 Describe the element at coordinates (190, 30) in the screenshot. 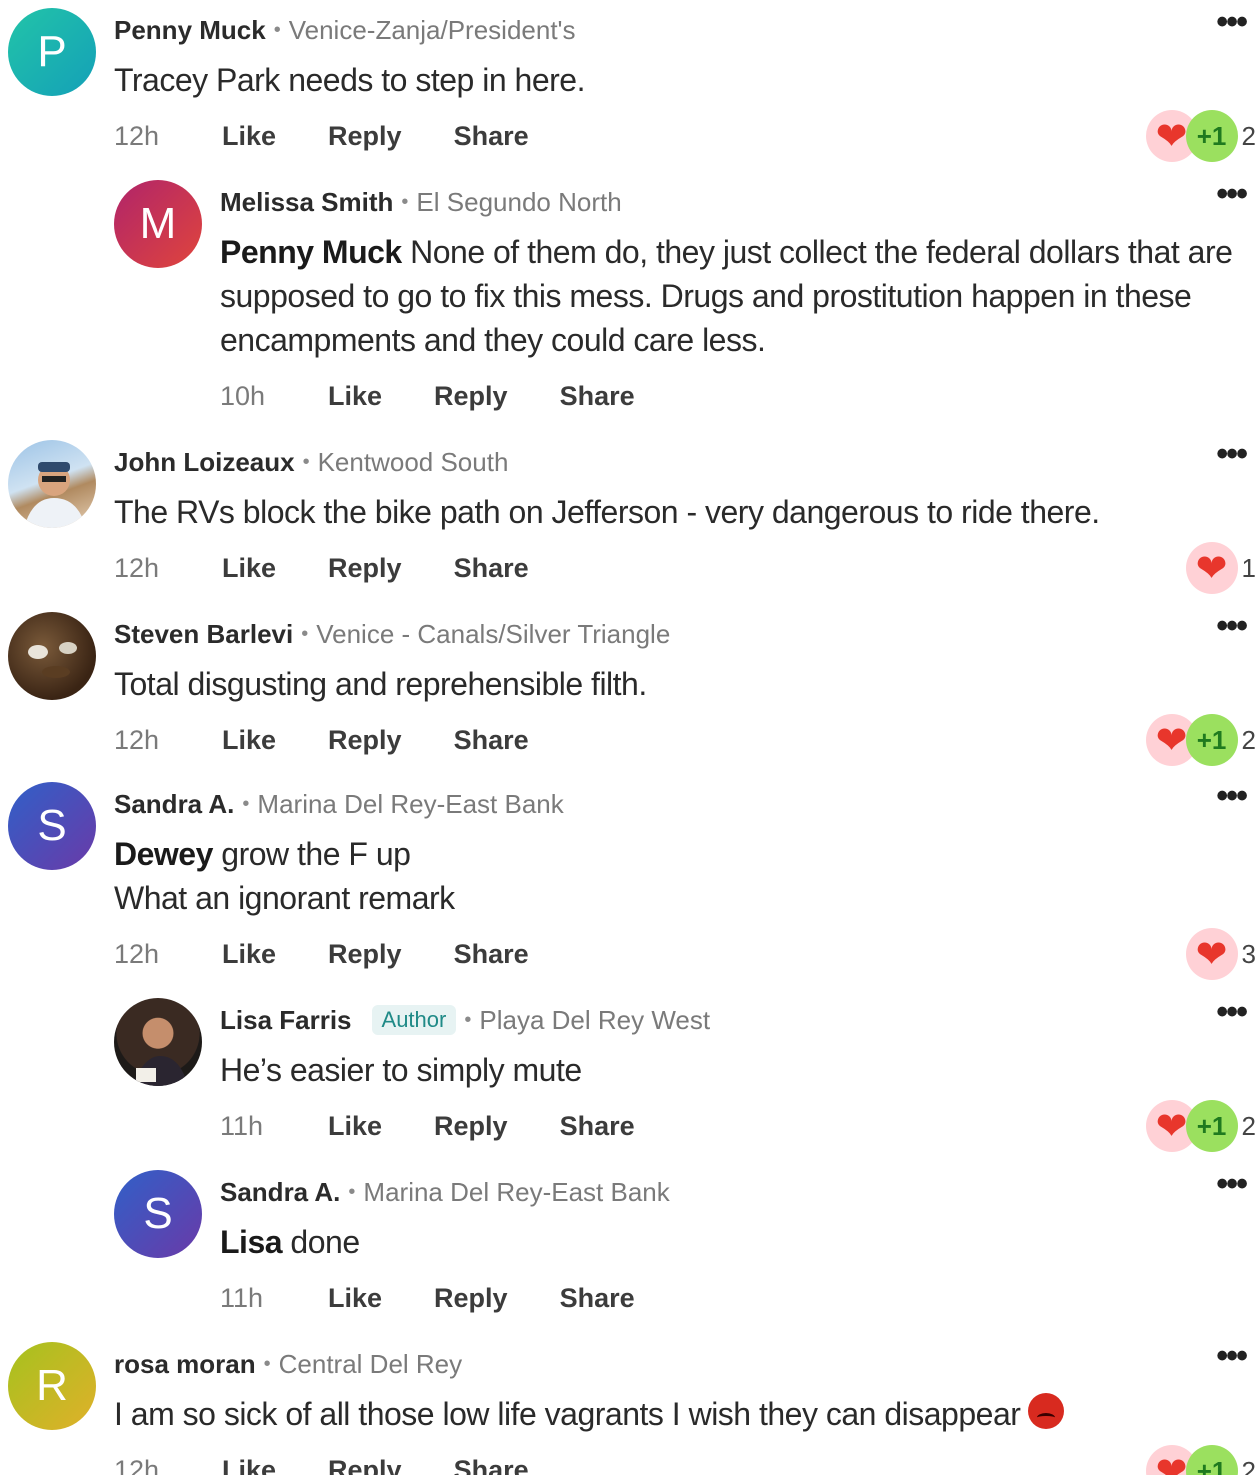

I see `author-name: Penny Muck` at that location.